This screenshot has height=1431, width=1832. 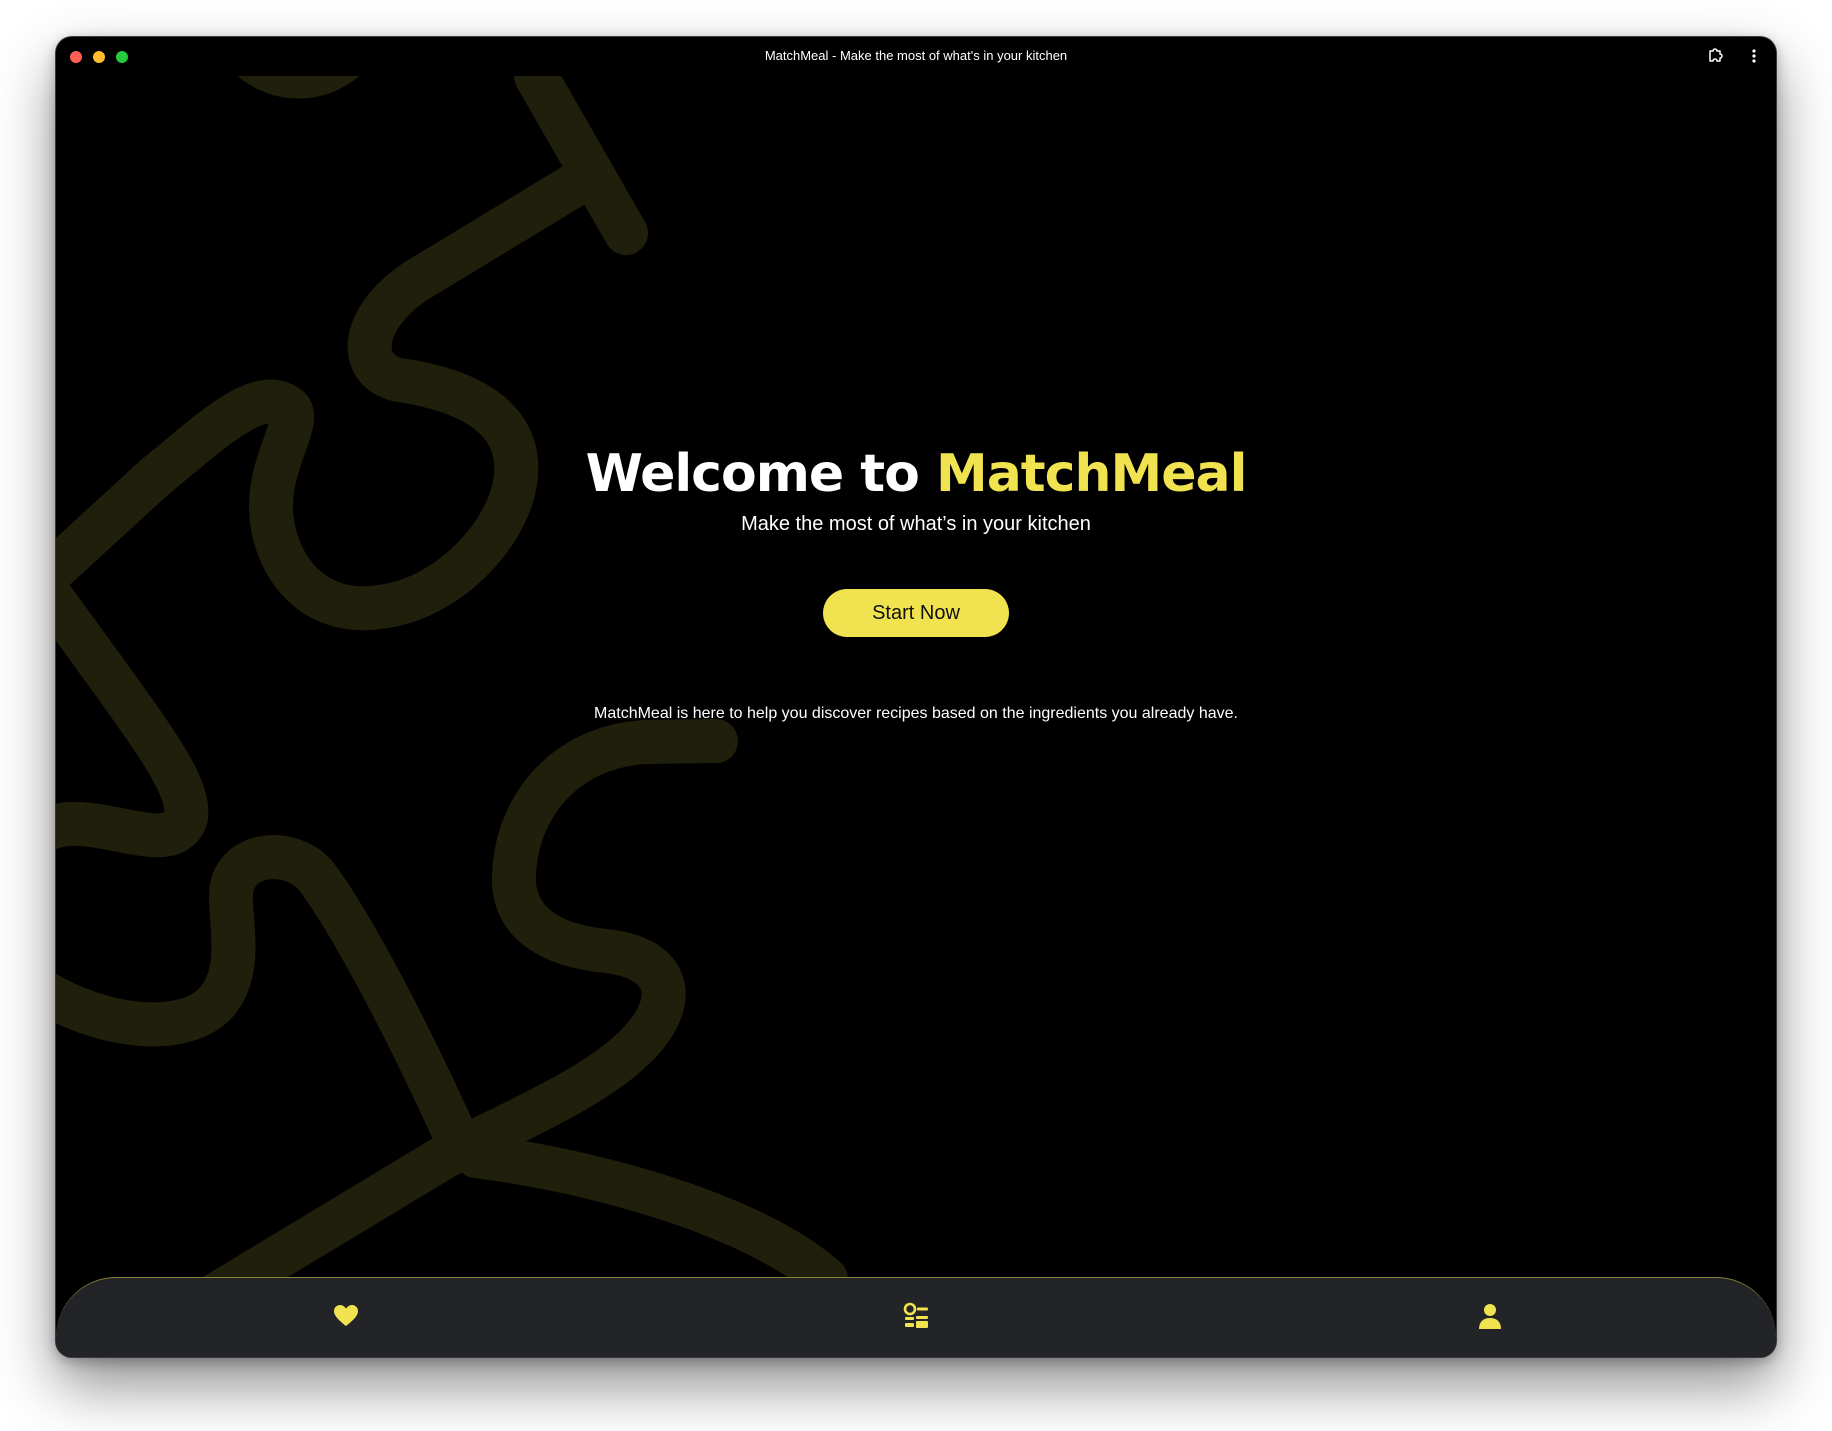 What do you see at coordinates (1754, 56) in the screenshot?
I see `more-vertical-icon` at bounding box center [1754, 56].